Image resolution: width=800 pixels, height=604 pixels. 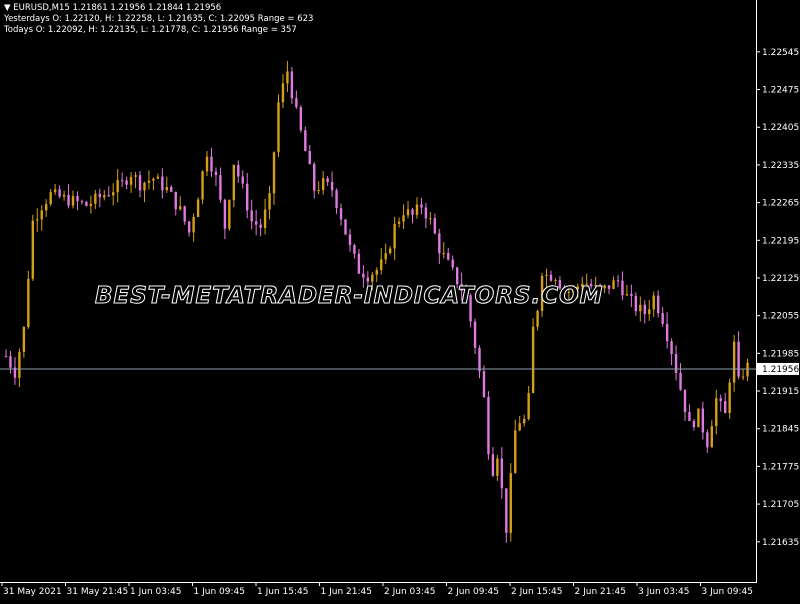 What do you see at coordinates (780, 91) in the screenshot?
I see `y-tick-label: 1.22475` at bounding box center [780, 91].